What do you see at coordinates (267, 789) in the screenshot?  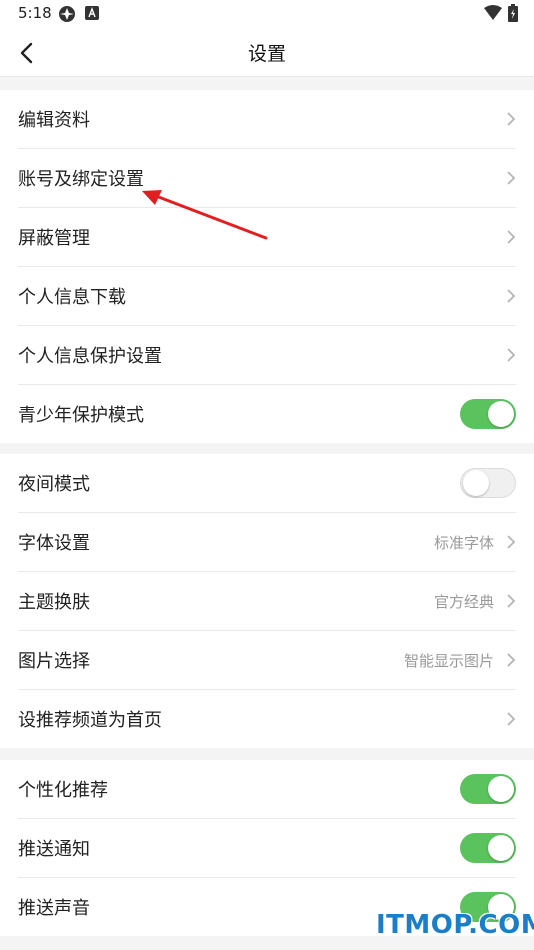 I see `settings-row-personalized-recommend: 个性化推荐` at bounding box center [267, 789].